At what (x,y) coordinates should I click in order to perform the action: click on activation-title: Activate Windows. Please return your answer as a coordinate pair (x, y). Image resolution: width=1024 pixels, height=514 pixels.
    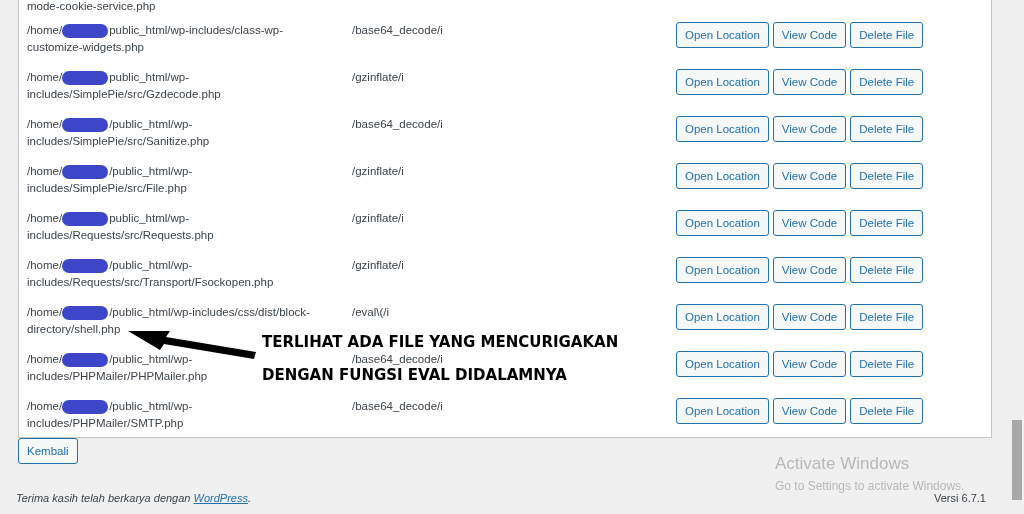
    Looking at the image, I should click on (843, 464).